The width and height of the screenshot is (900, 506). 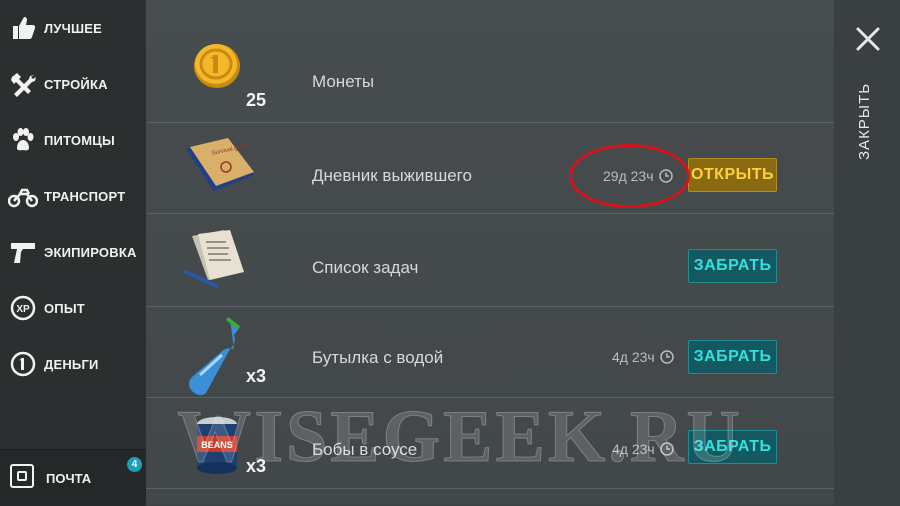 I want to click on sidebar-item-money: ДЕНЬГИ, so click(x=76, y=364).